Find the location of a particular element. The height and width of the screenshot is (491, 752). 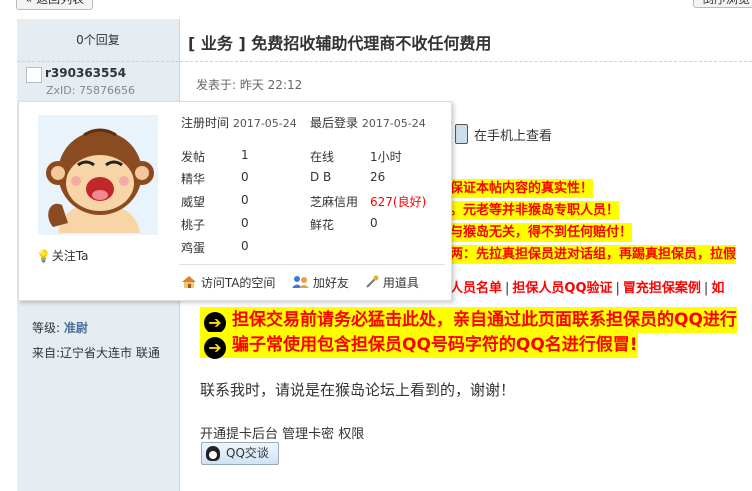

visit-space-label: 访问TA的空间 is located at coordinates (238, 283).